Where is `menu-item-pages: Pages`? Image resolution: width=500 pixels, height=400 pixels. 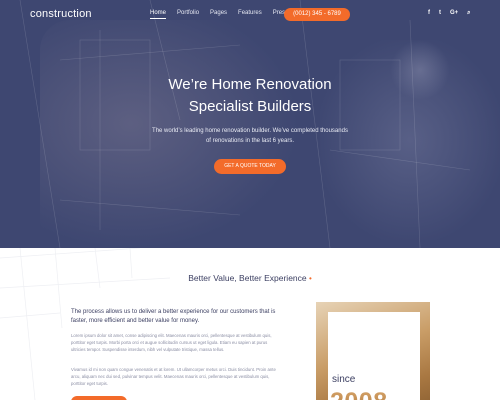
menu-item-pages: Pages is located at coordinates (218, 14).